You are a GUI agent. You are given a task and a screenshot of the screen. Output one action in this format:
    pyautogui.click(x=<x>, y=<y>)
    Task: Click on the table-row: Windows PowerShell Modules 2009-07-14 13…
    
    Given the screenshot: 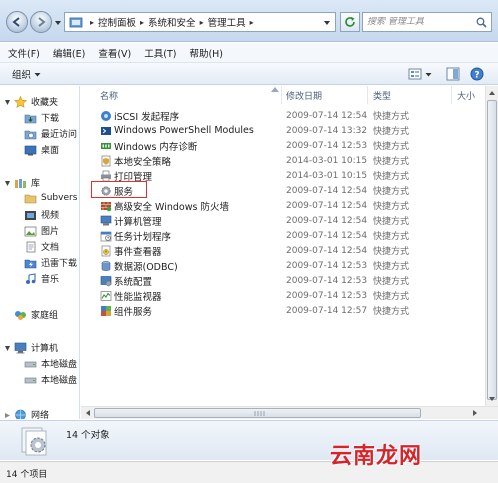 What is the action you would take?
    pyautogui.click(x=283, y=130)
    